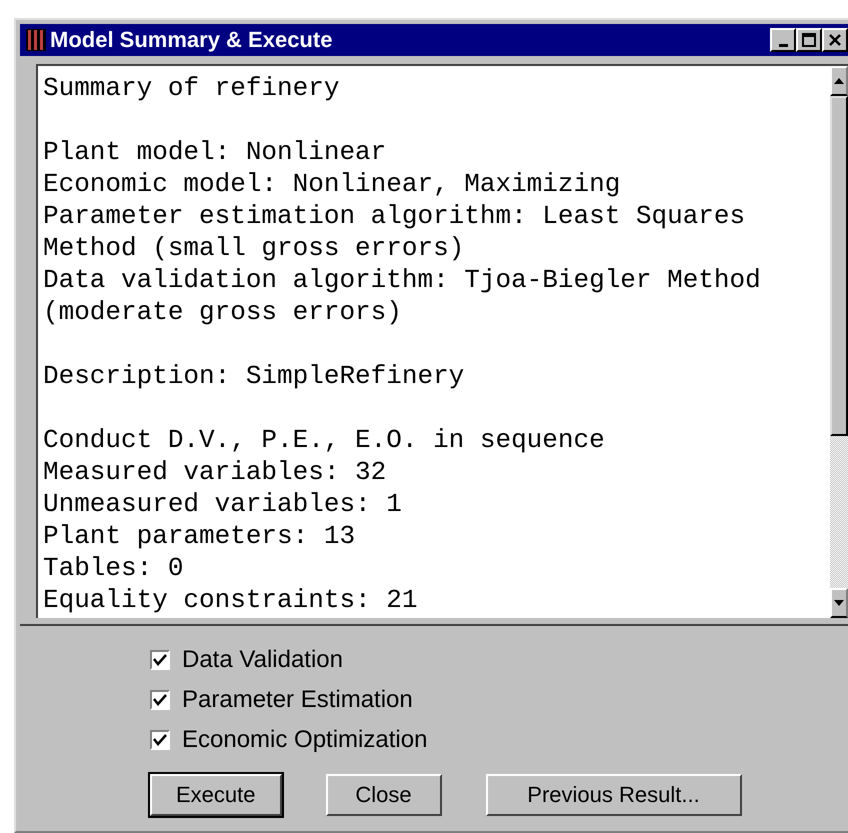 The width and height of the screenshot is (848, 833). What do you see at coordinates (215, 472) in the screenshot?
I see `summary-line: Measured variables: 32` at bounding box center [215, 472].